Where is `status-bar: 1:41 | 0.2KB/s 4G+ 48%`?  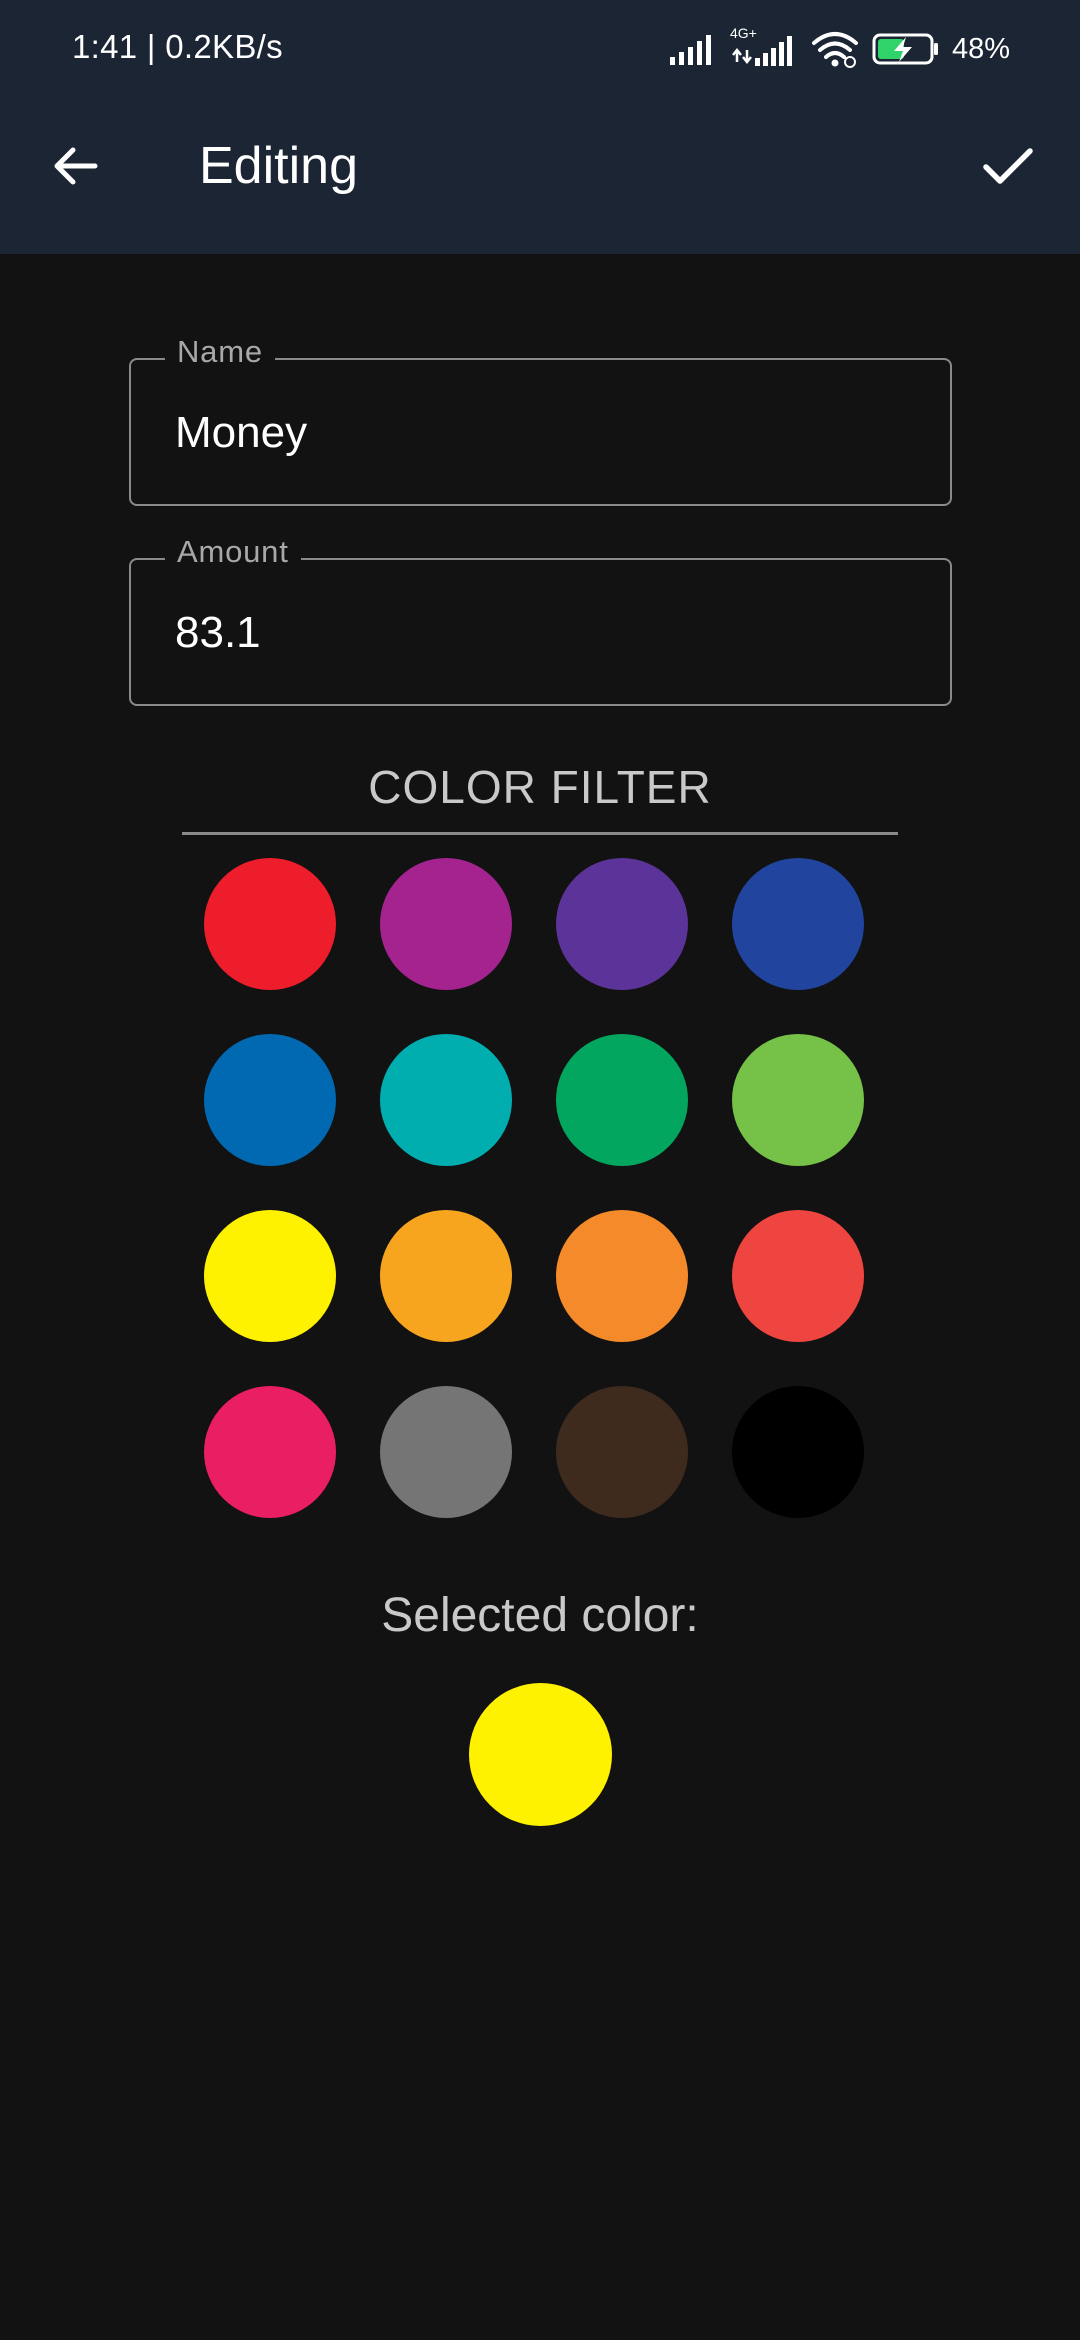
status-bar: 1:41 | 0.2KB/s 4G+ 48% is located at coordinates (540, 50).